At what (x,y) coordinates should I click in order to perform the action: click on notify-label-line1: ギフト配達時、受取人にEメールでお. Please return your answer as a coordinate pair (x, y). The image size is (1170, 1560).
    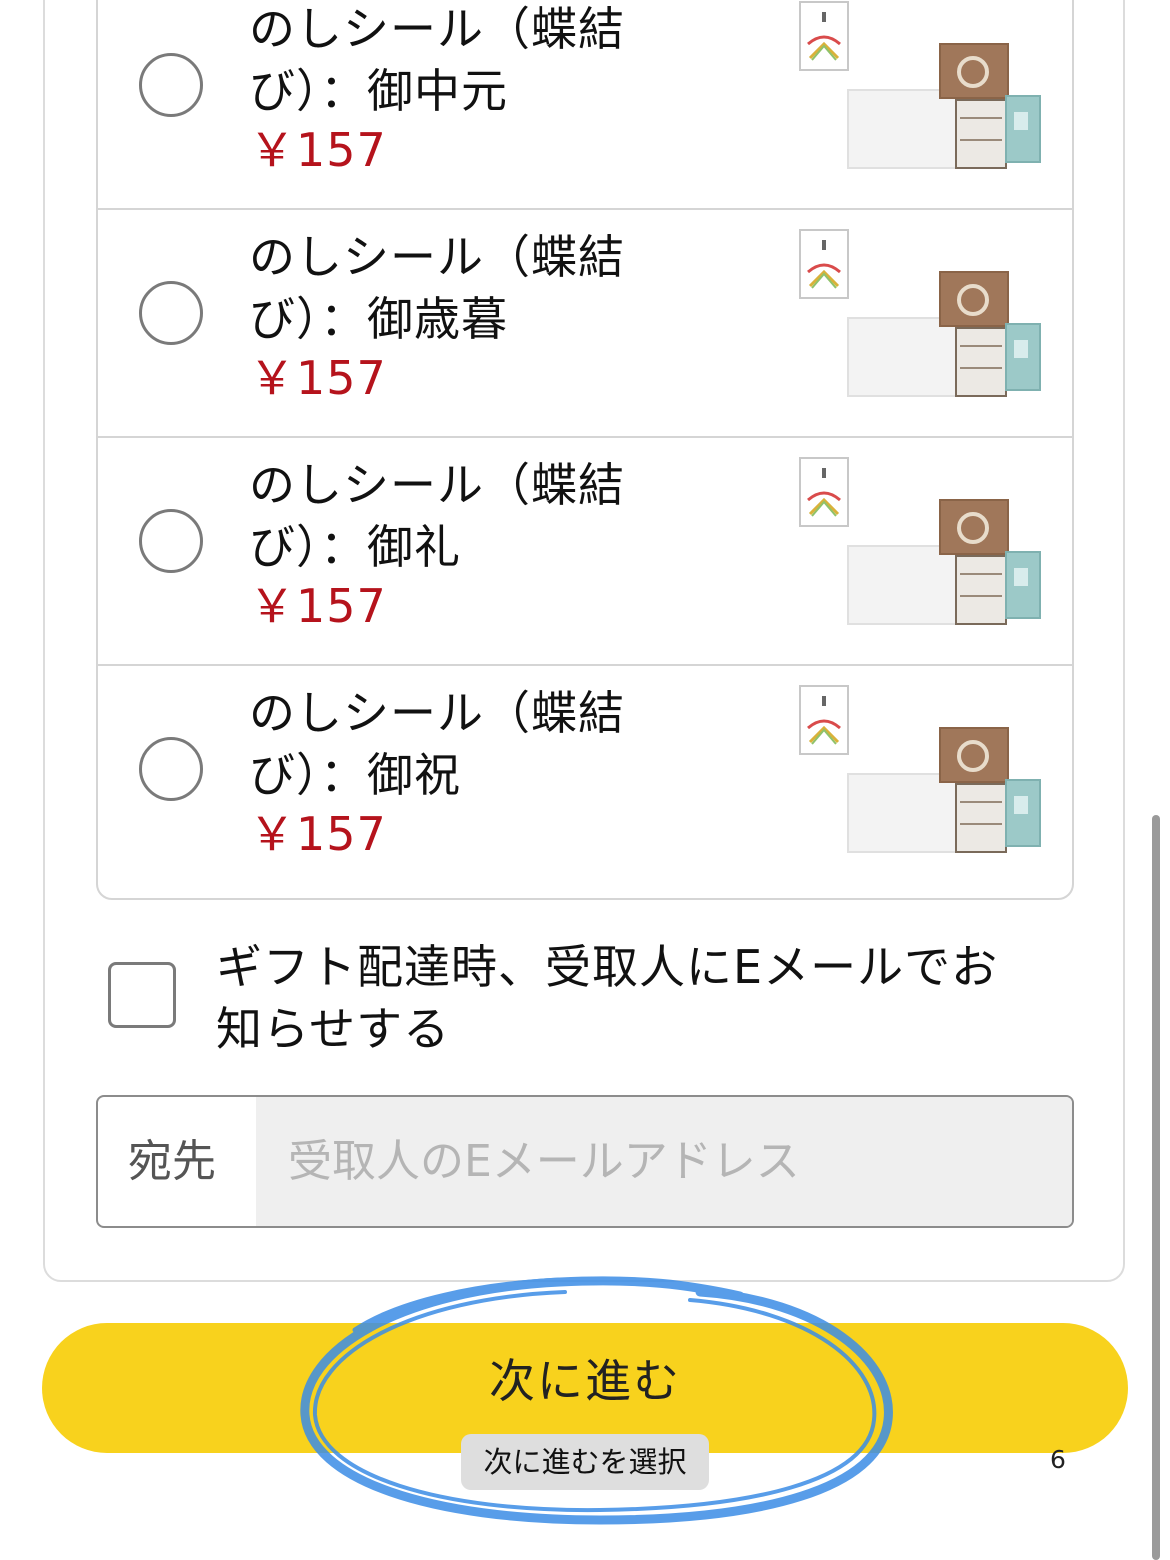
    Looking at the image, I should click on (607, 967).